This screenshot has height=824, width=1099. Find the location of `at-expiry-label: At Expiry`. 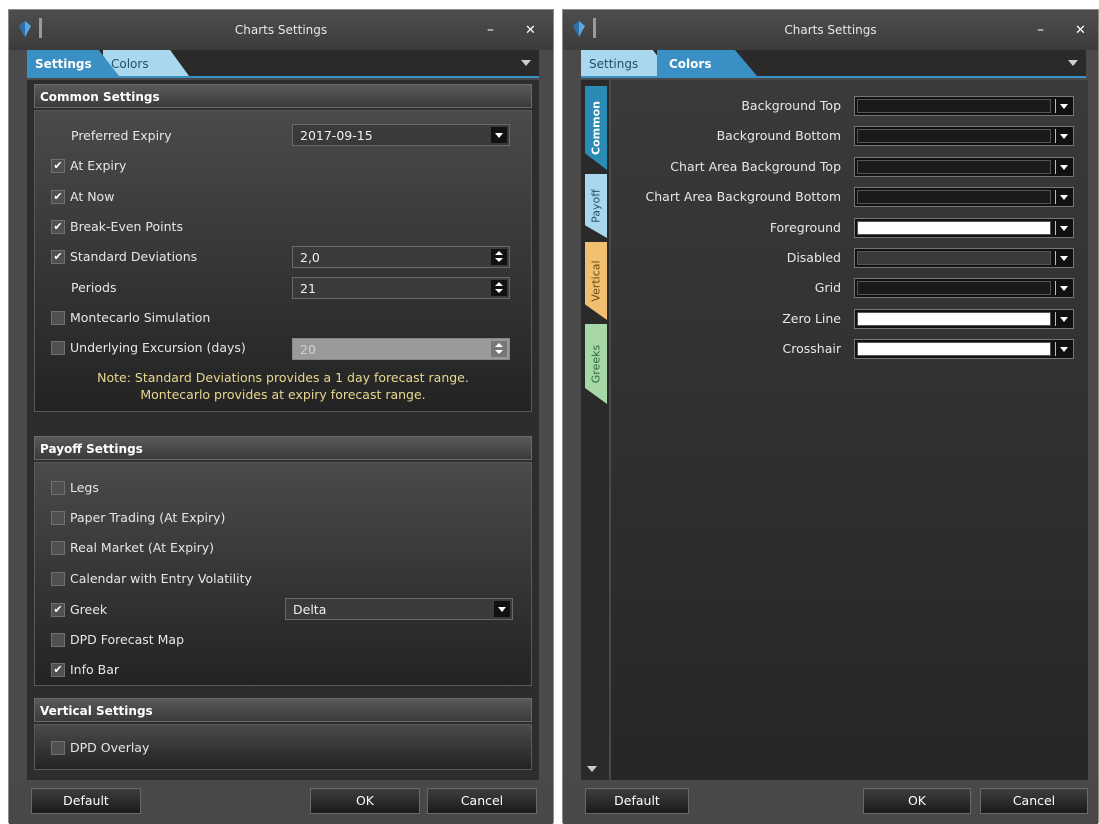

at-expiry-label: At Expiry is located at coordinates (98, 165).